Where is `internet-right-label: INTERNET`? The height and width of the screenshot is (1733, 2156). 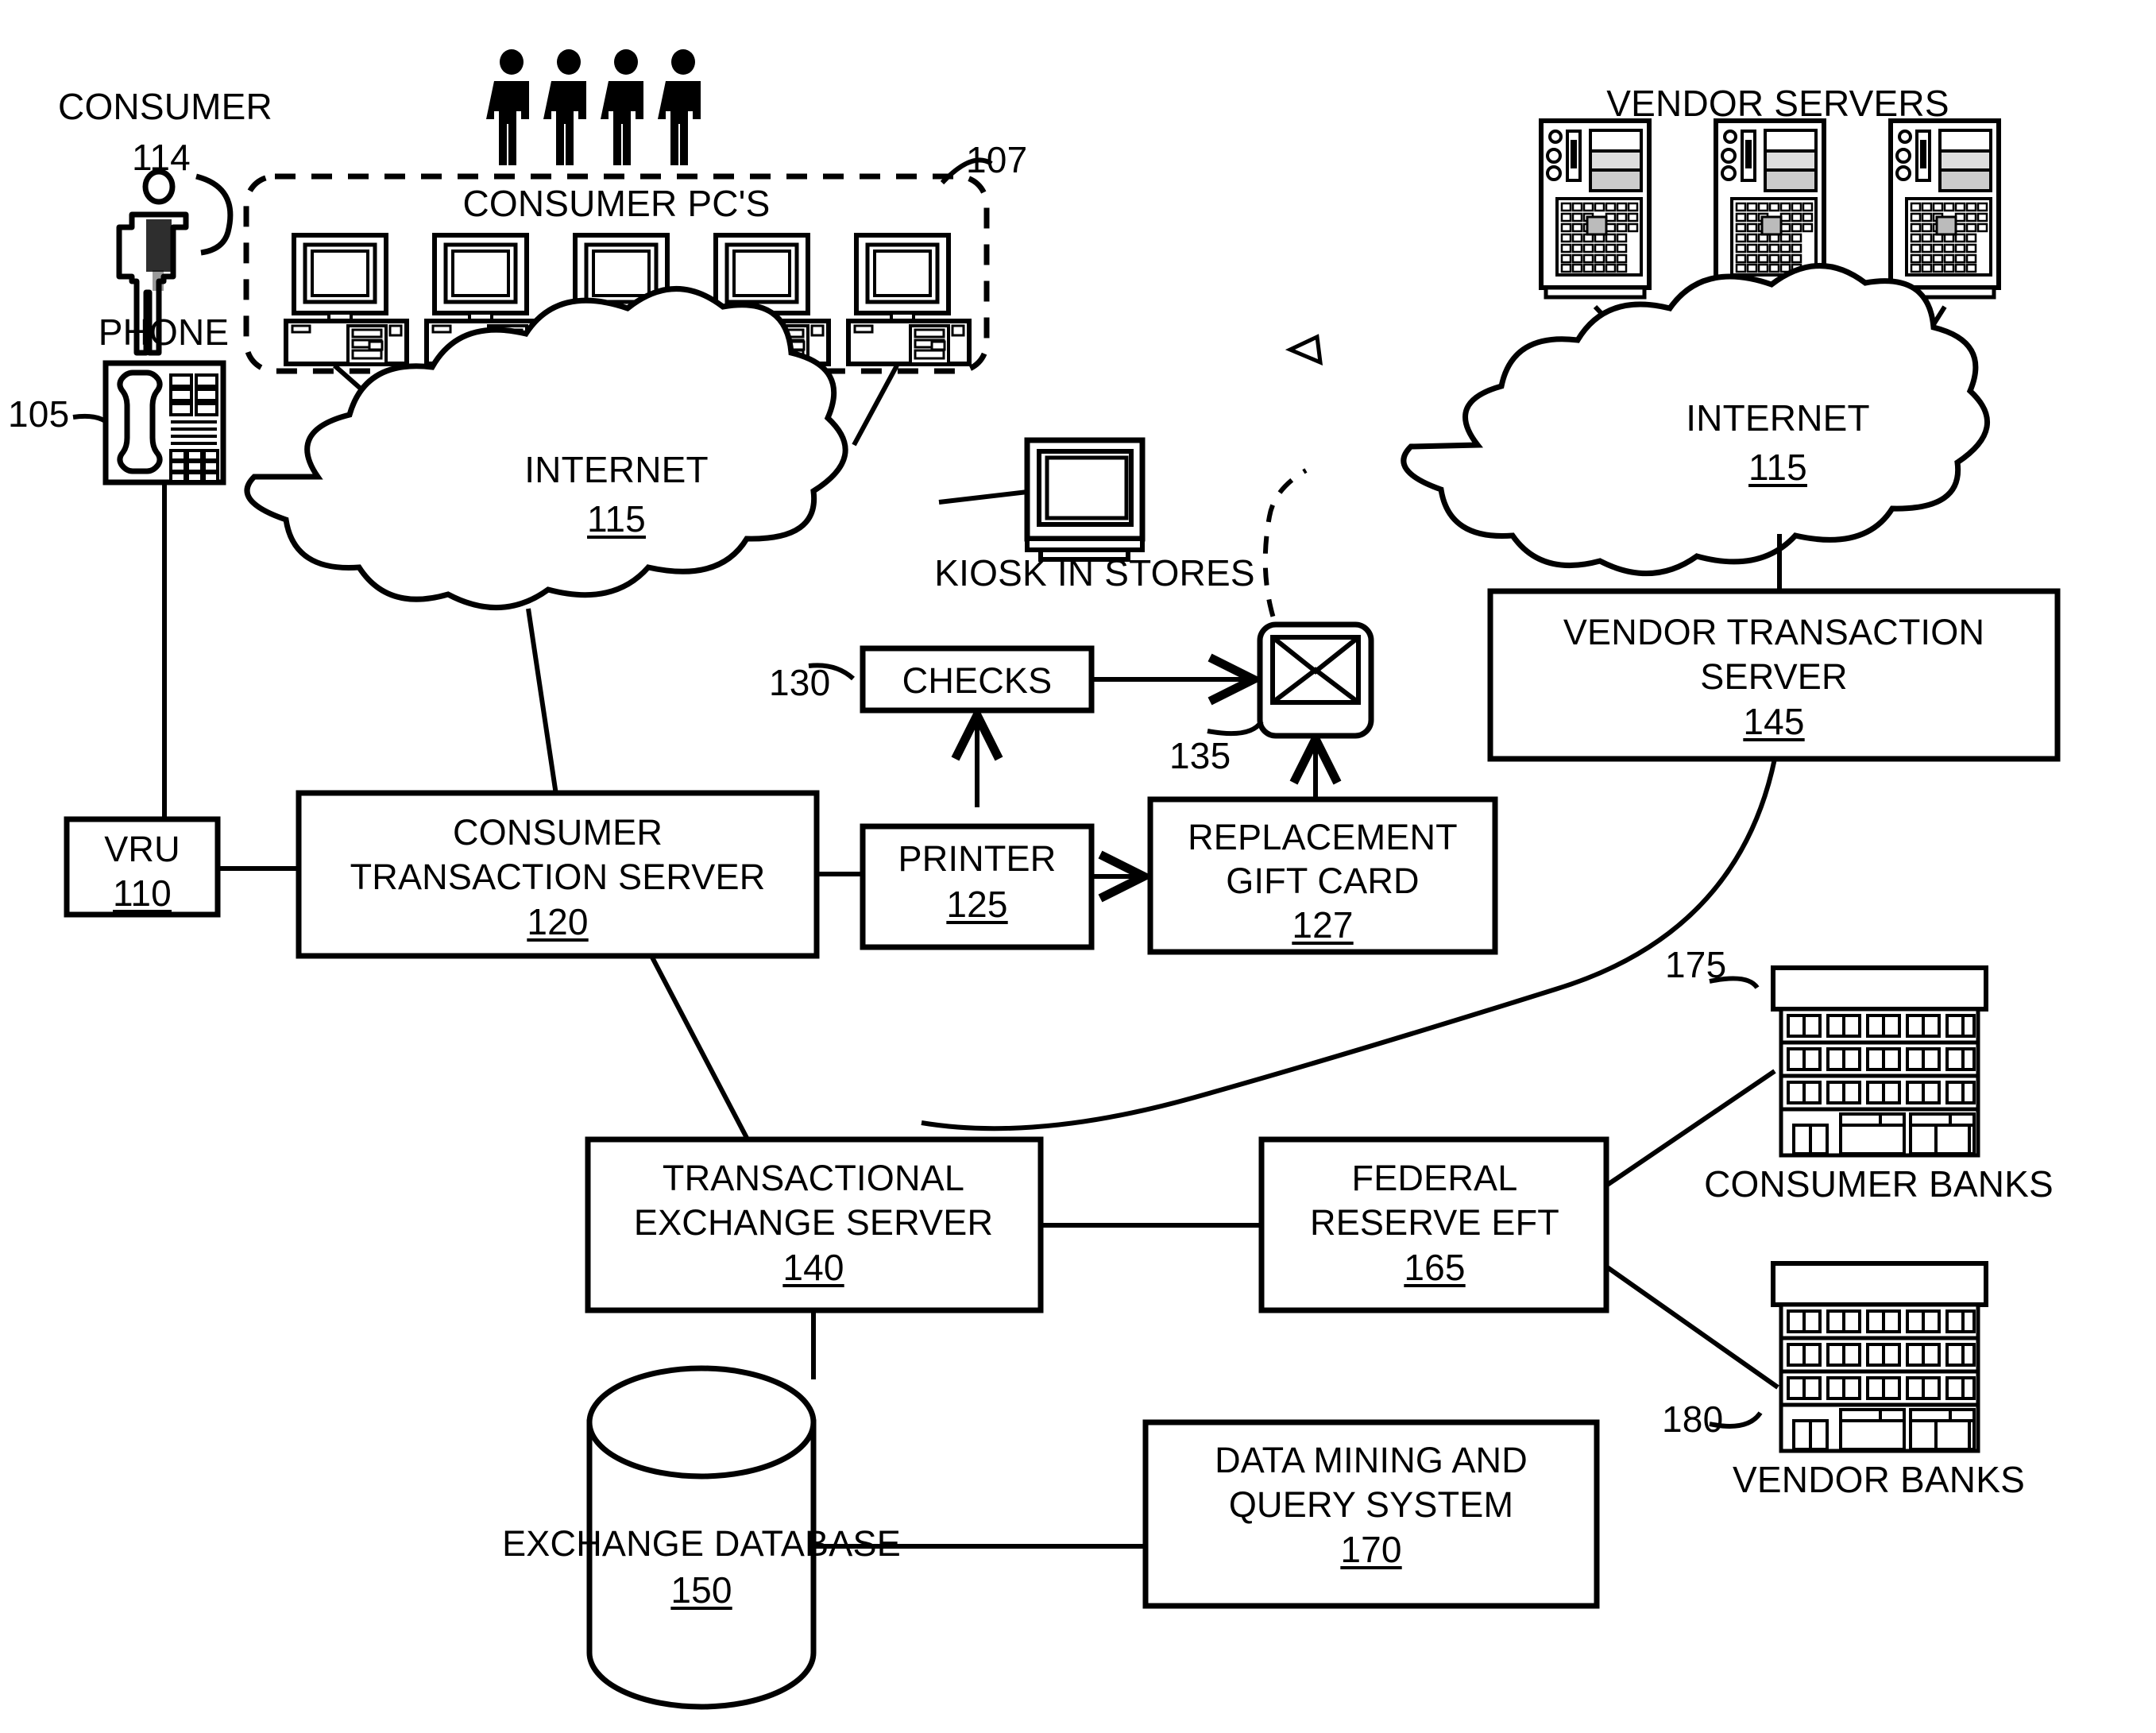 internet-right-label: INTERNET is located at coordinates (1778, 418).